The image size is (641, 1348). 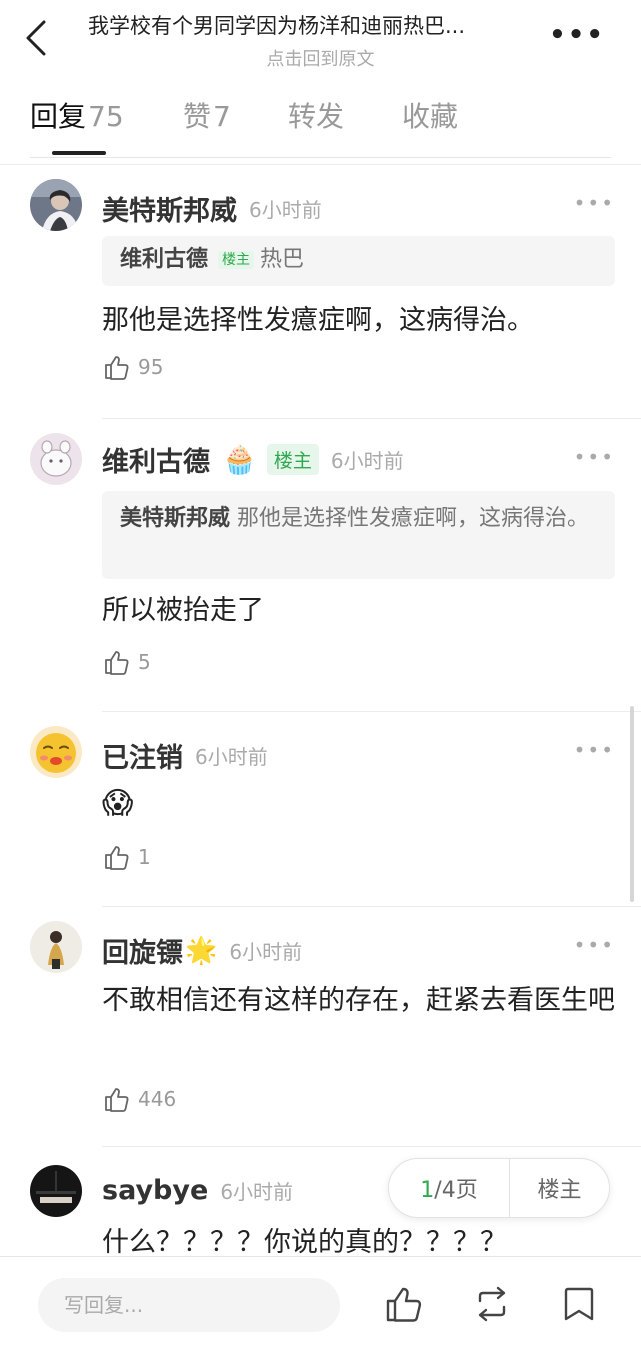 I want to click on like-button: 446, so click(x=140, y=1099).